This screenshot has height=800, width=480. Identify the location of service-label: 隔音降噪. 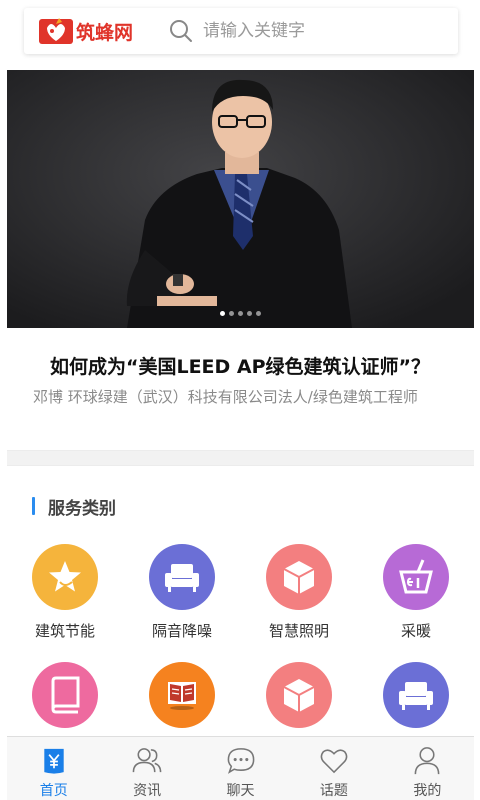
(181, 631).